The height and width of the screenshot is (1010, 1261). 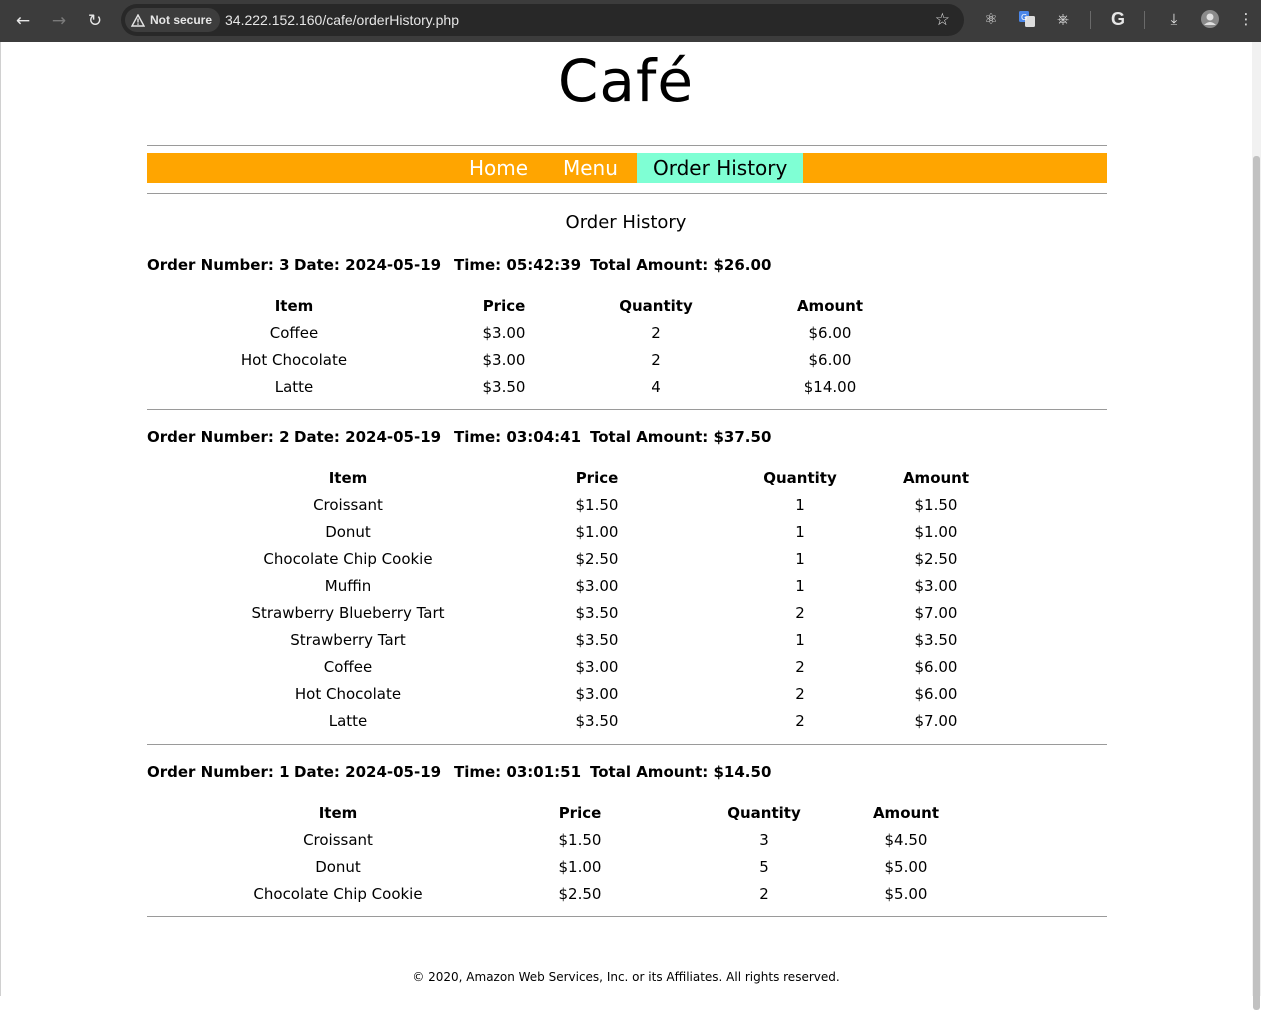 I want to click on amount-cell: $14.00, so click(x=830, y=386).